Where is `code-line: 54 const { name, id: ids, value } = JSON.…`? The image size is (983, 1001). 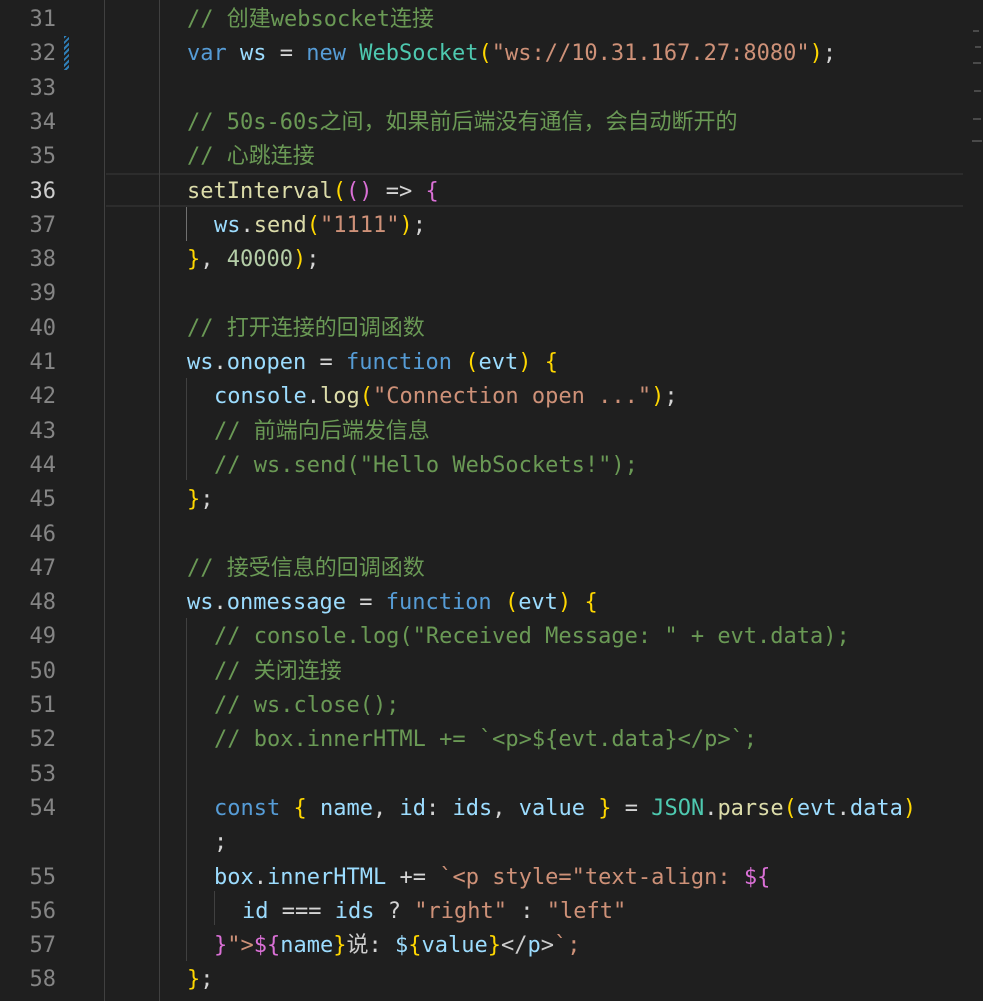
code-line: 54 const { name, id: ids, value } = JSON.… is located at coordinates (491, 809).